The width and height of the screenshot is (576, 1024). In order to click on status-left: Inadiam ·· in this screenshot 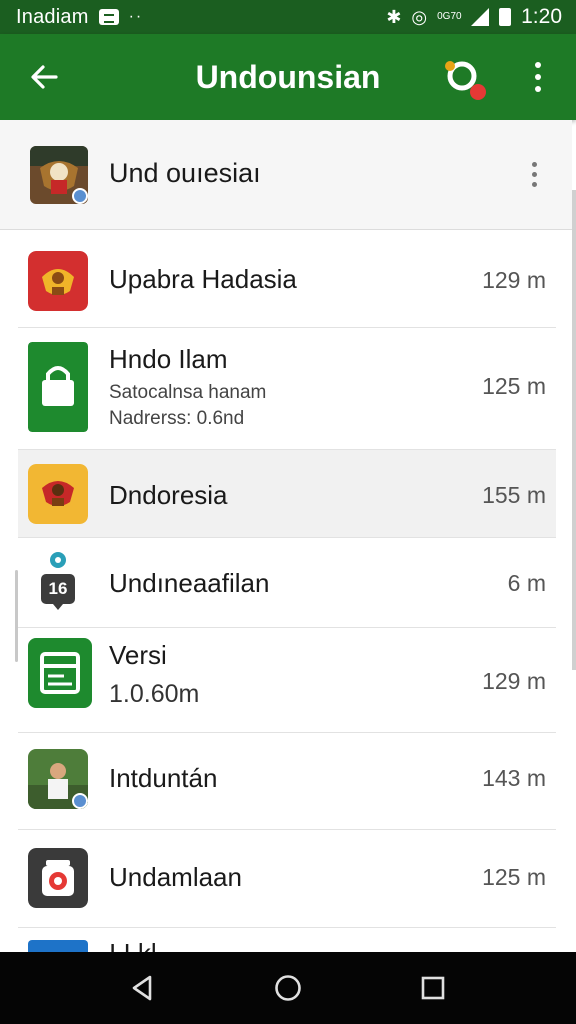, I will do `click(79, 17)`.